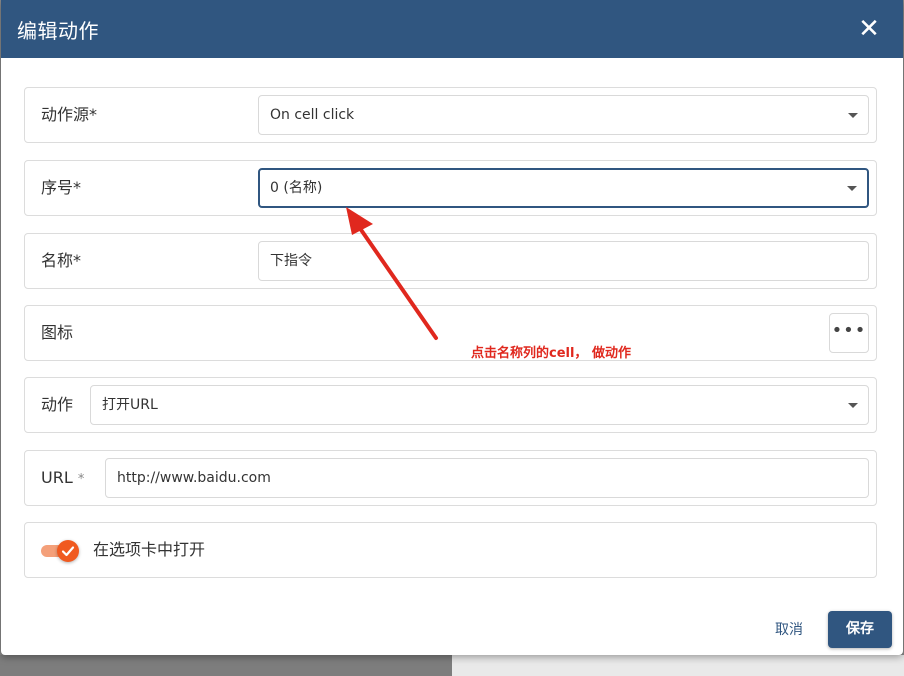 The width and height of the screenshot is (904, 676). Describe the element at coordinates (194, 478) in the screenshot. I see `url-value: http://www.baidu.com` at that location.